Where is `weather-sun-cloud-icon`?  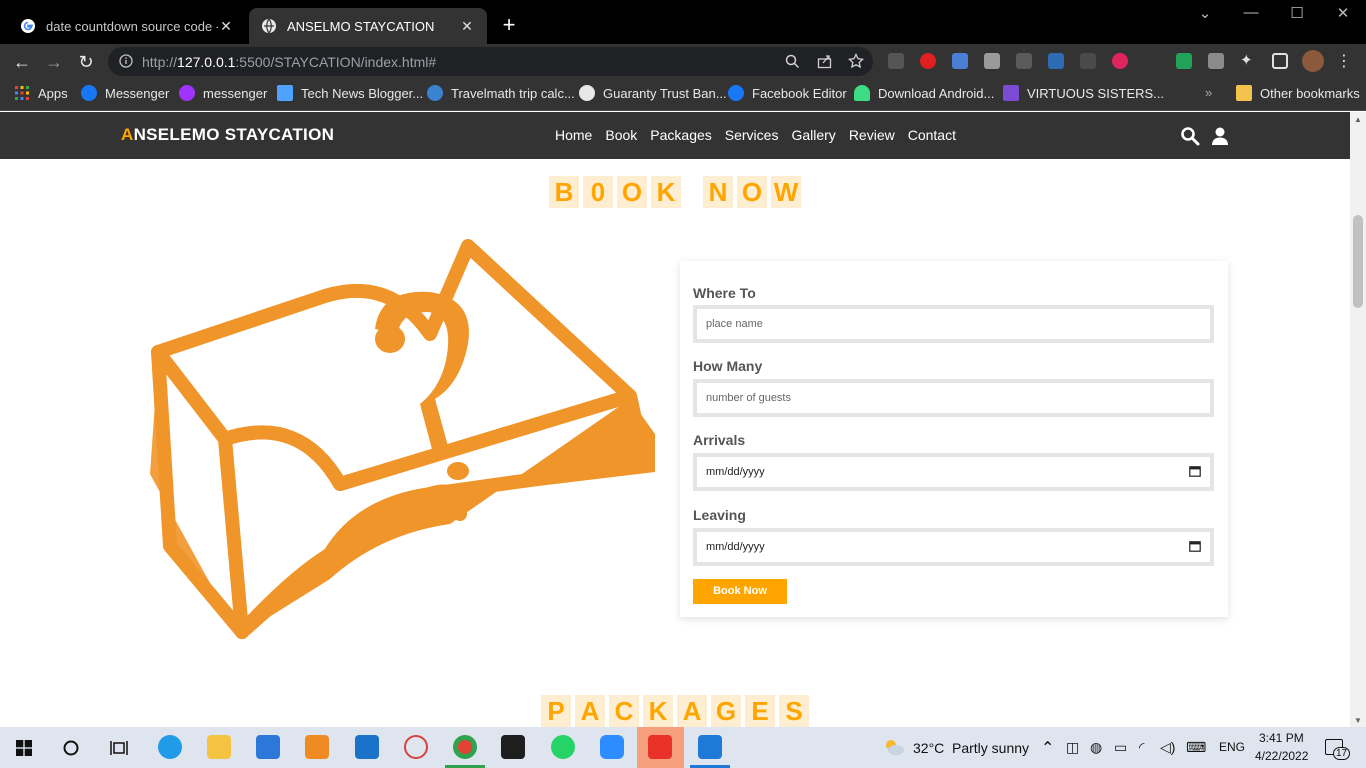 weather-sun-cloud-icon is located at coordinates (894, 747).